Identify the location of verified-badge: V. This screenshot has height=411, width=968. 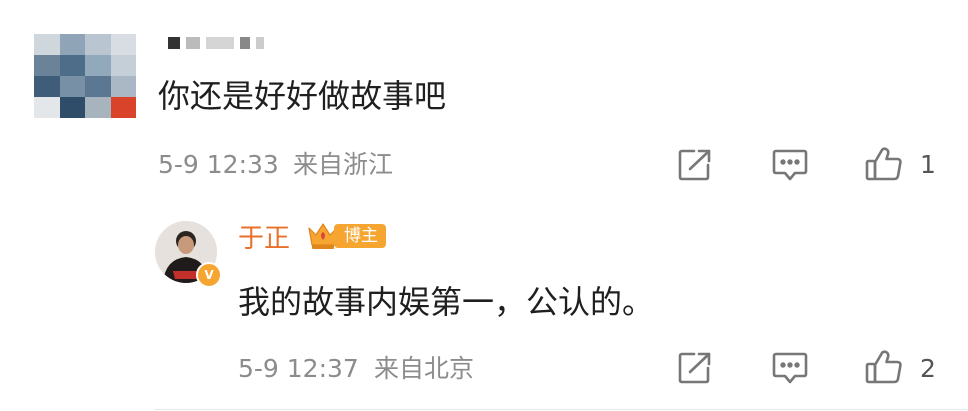
(209, 275).